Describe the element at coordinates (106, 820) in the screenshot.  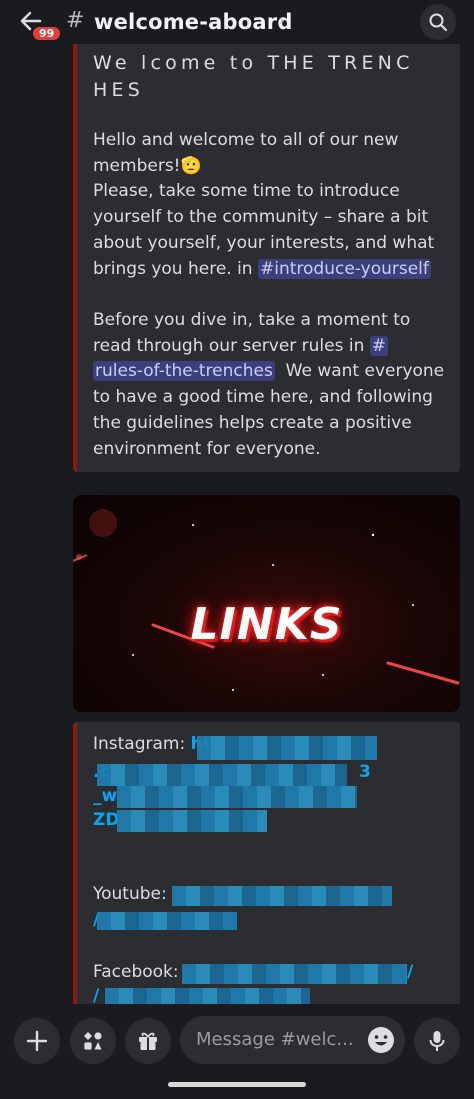
I see `instagram-link-line4: ZD` at that location.